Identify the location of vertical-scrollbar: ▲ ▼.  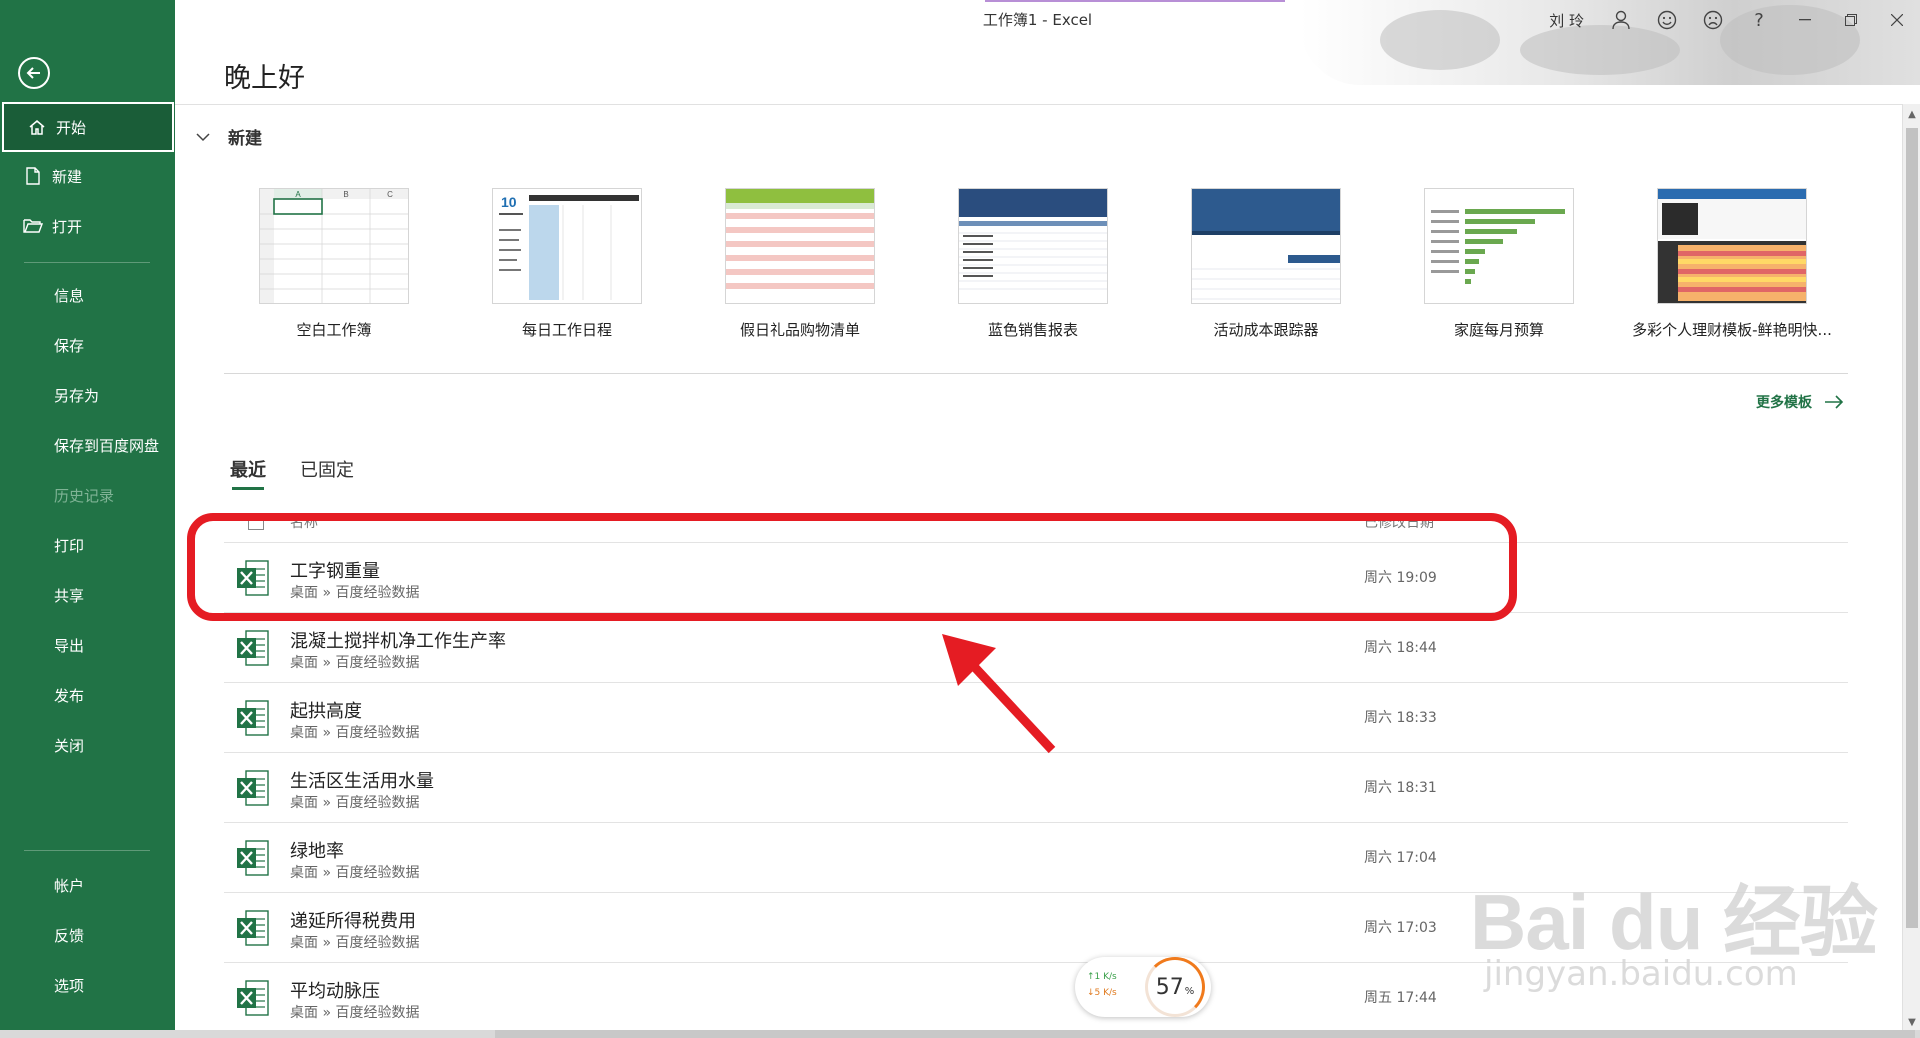
(1911, 569).